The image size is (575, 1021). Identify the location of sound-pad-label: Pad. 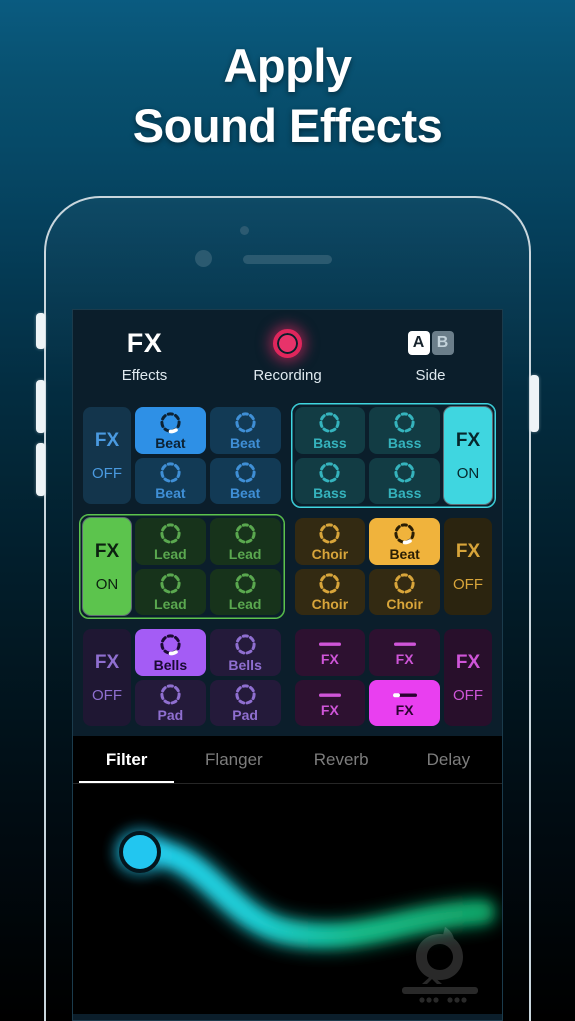
(170, 715).